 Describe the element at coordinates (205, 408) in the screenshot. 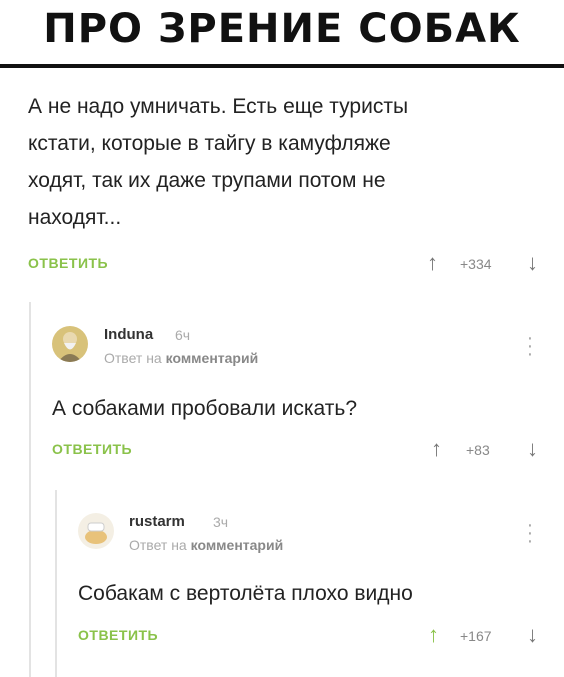

I see `comment-2-text: А собаками пробовали искать?` at that location.